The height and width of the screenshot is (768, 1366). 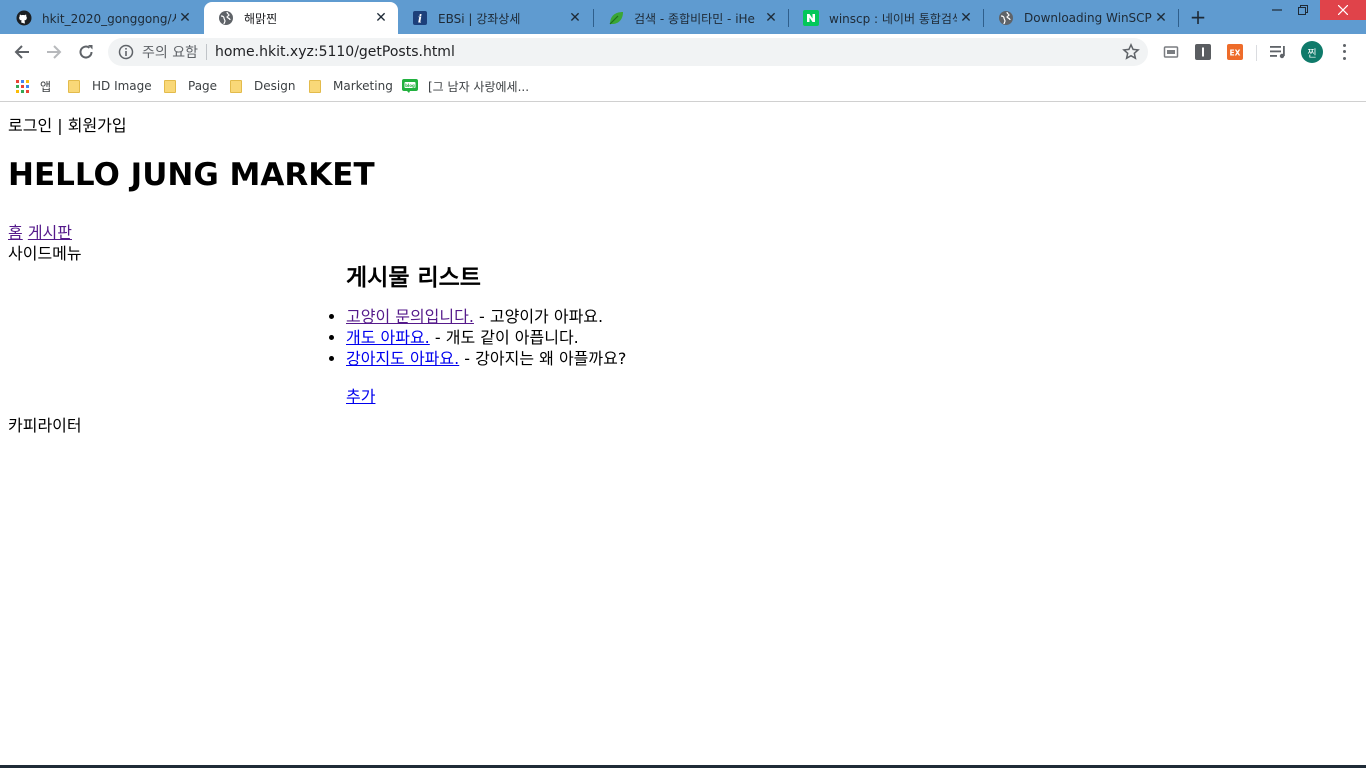 I want to click on leaf-icon, so click(x=616, y=18).